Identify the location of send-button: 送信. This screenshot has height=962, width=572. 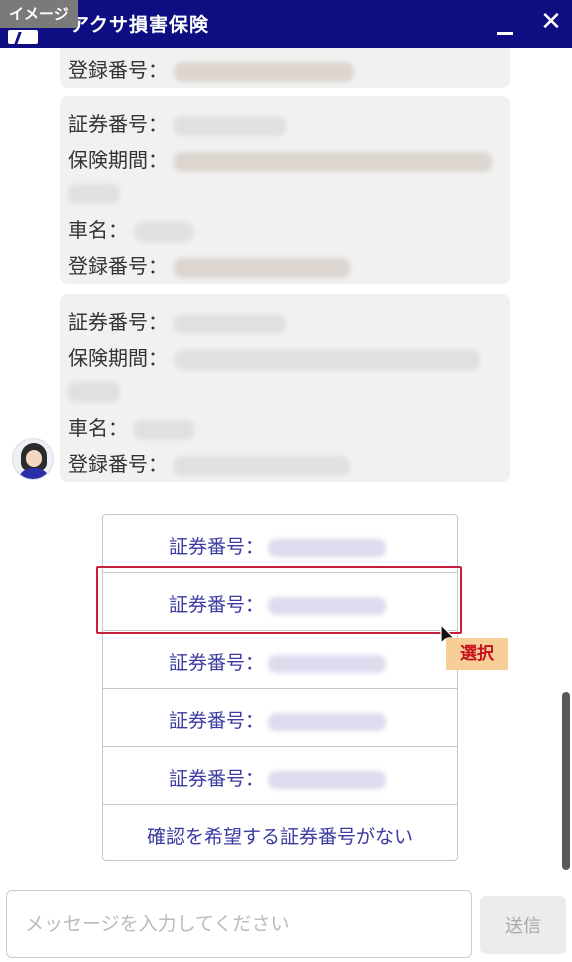
(523, 925).